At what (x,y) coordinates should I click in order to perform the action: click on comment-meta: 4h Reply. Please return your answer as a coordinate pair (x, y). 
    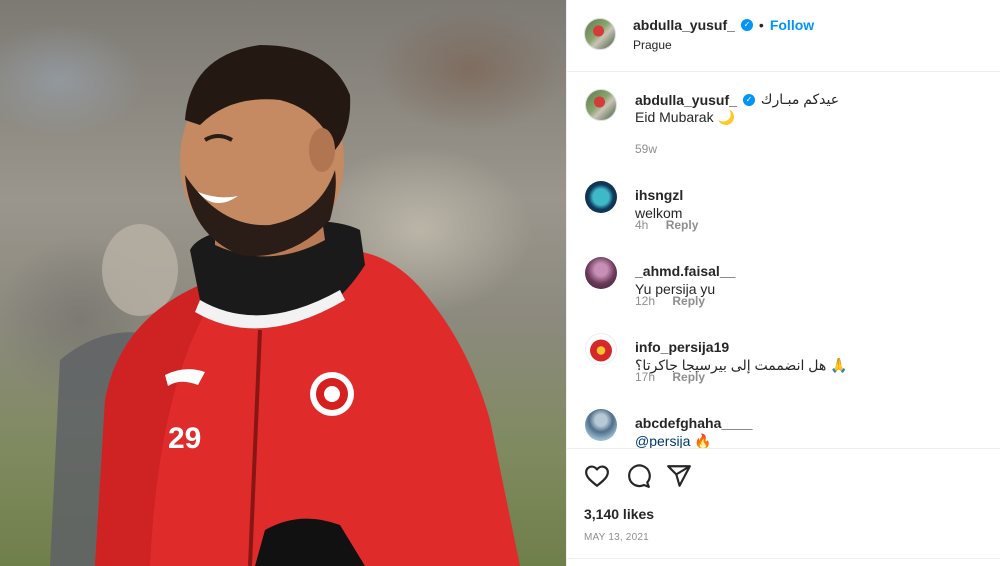
    Looking at the image, I should click on (666, 225).